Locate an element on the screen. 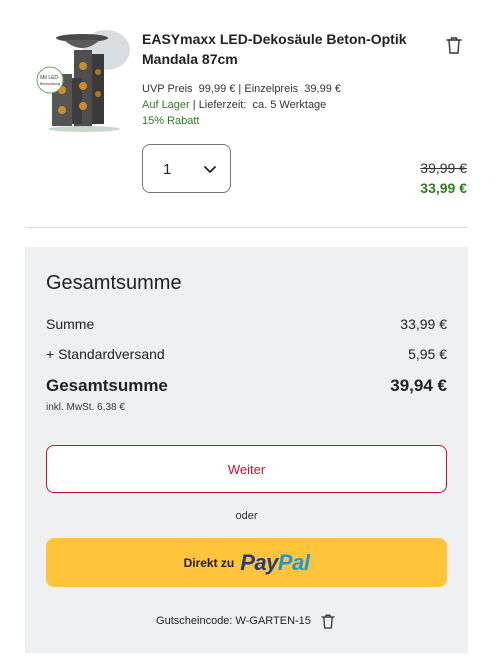 The image size is (500, 671). quantity-value: 1 is located at coordinates (167, 169).